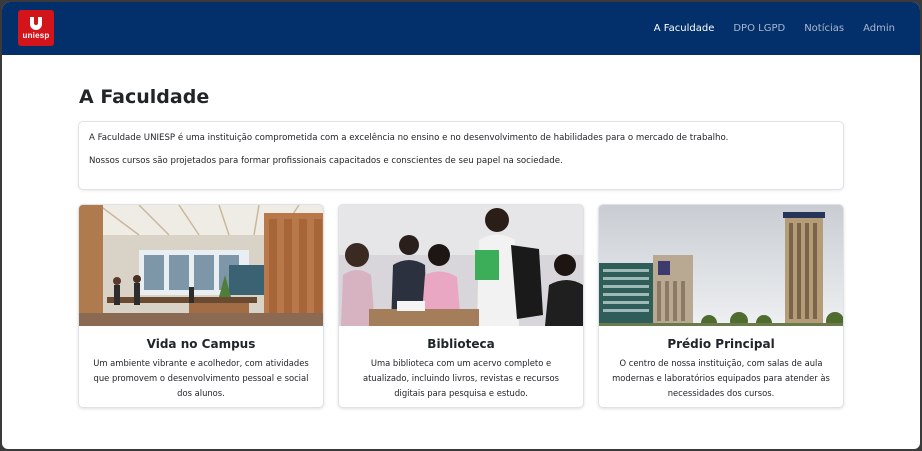  I want to click on card-title: Vida no Campus, so click(201, 344).